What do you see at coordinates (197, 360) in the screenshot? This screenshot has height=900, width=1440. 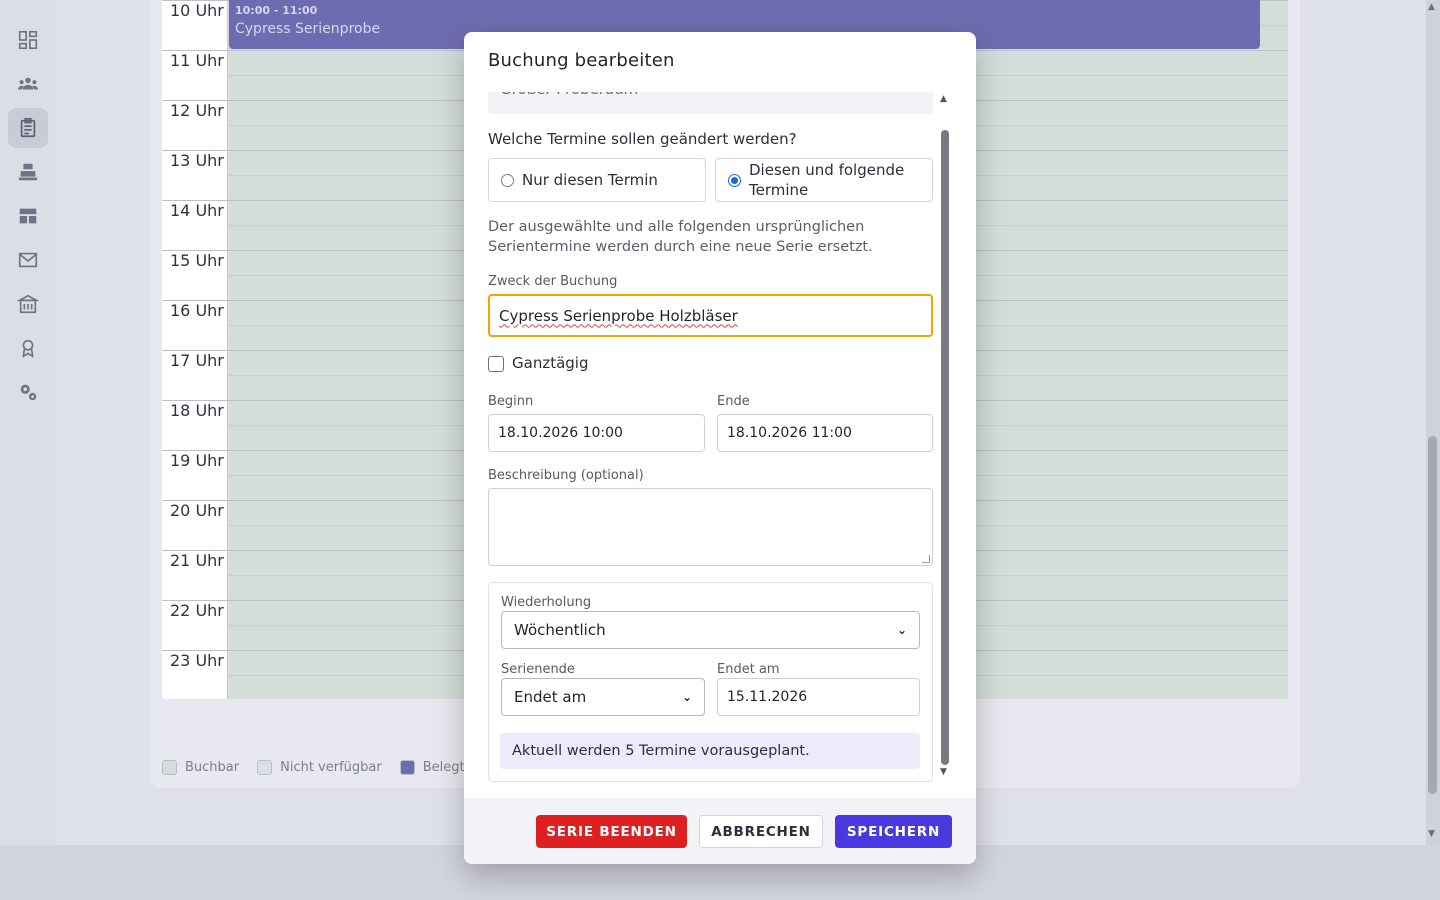 I see `hour-label: 17 Uhr` at bounding box center [197, 360].